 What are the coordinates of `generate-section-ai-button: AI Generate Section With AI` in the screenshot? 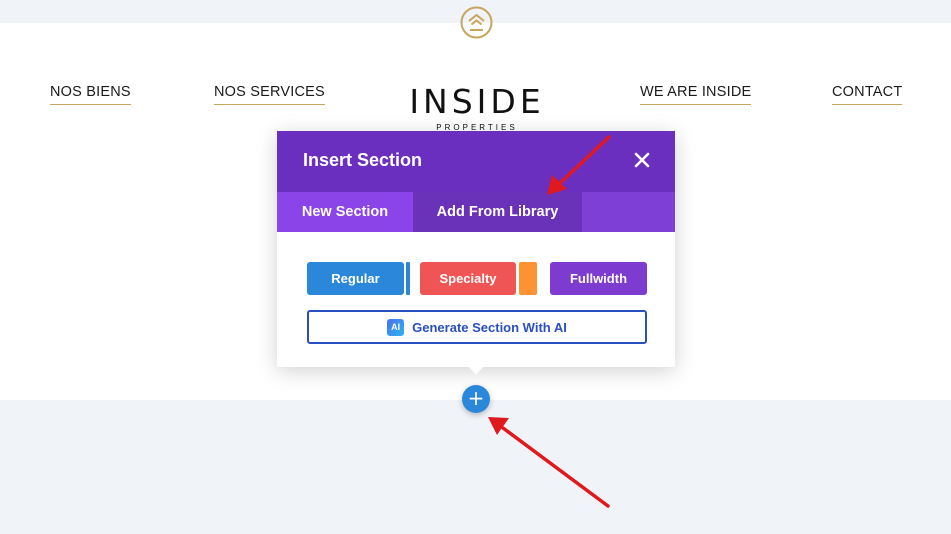 It's located at (477, 327).